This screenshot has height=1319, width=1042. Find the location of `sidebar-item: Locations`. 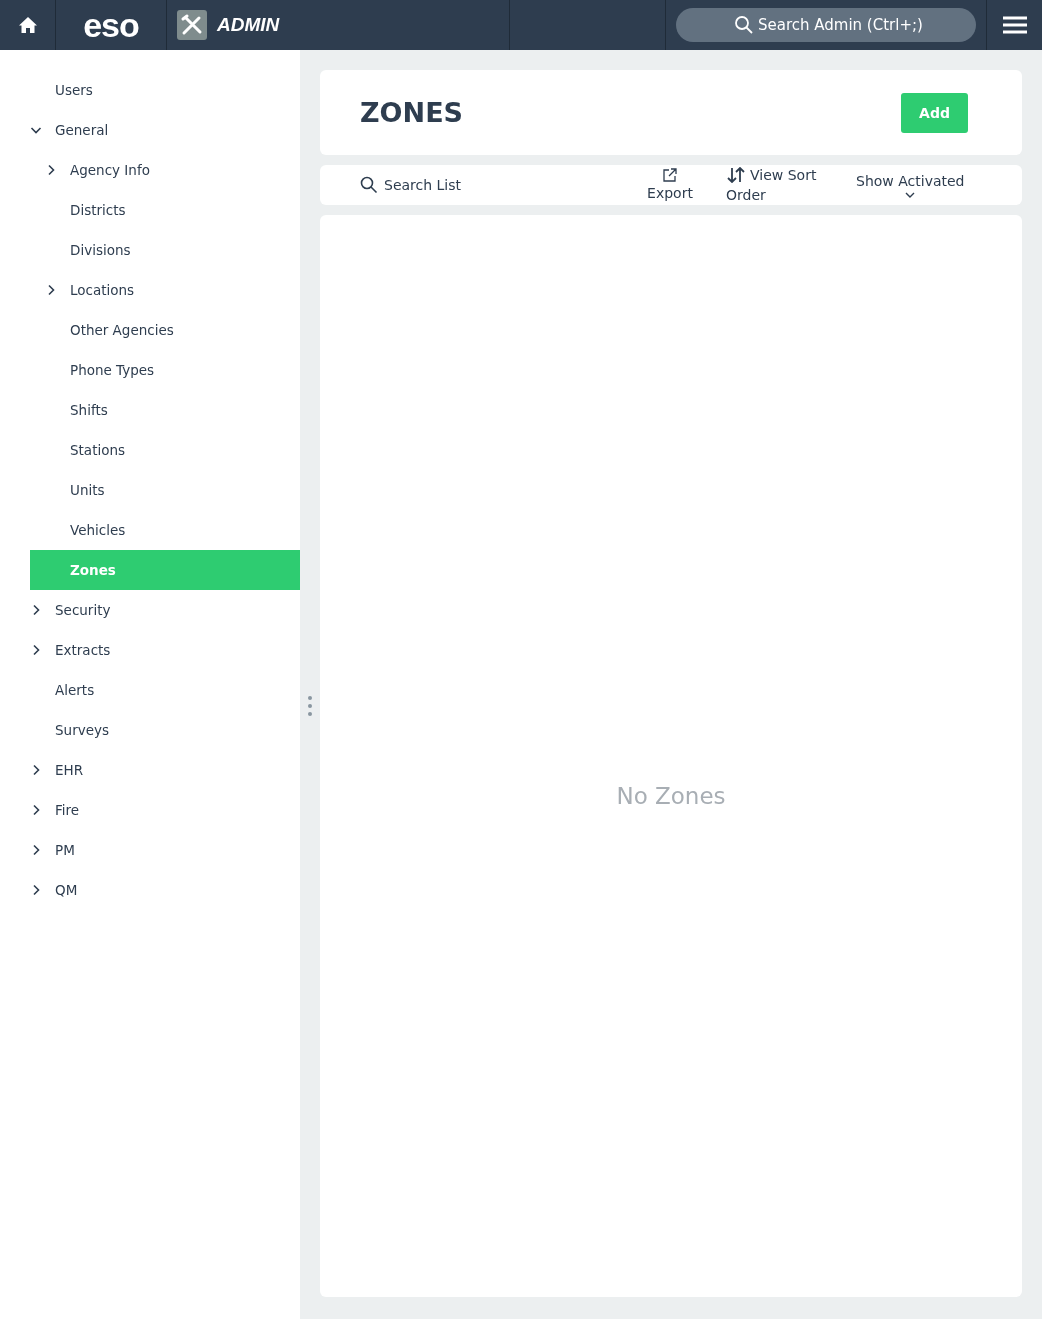

sidebar-item: Locations is located at coordinates (150, 290).